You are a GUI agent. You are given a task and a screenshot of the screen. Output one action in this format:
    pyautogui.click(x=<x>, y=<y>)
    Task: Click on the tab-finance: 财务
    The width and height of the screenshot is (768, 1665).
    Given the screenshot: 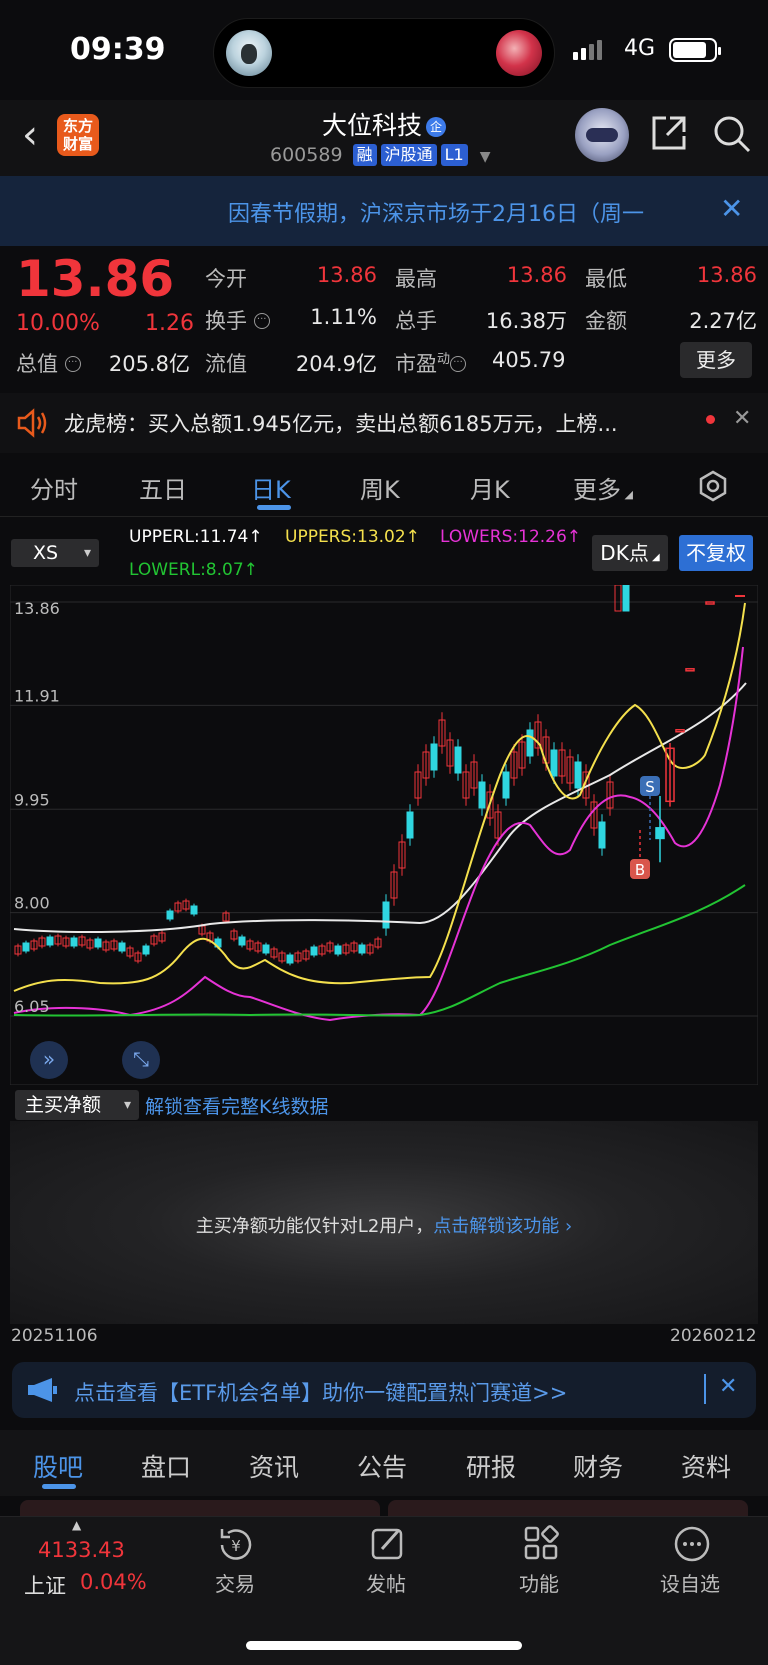 What is the action you would take?
    pyautogui.click(x=598, y=1466)
    